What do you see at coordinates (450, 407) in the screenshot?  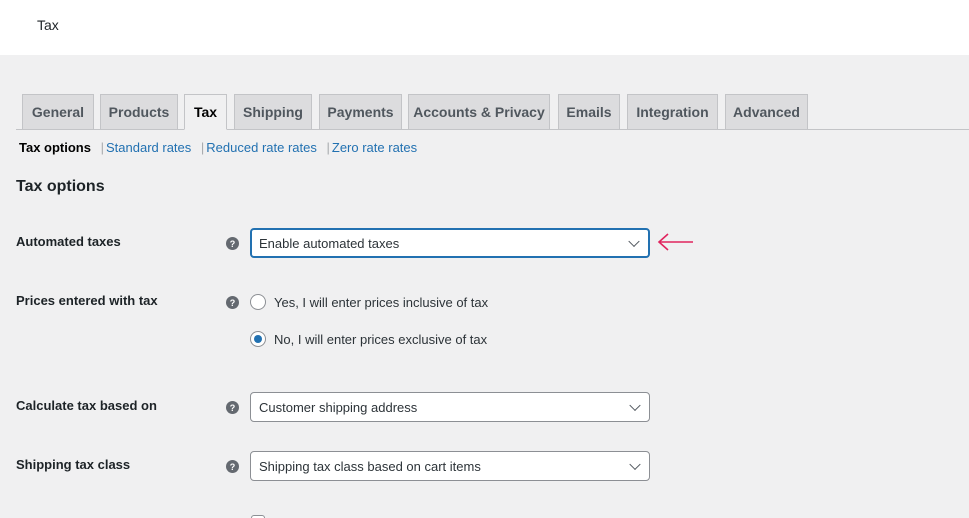 I see `calculate-tax-based-on-select: Customer shipping address` at bounding box center [450, 407].